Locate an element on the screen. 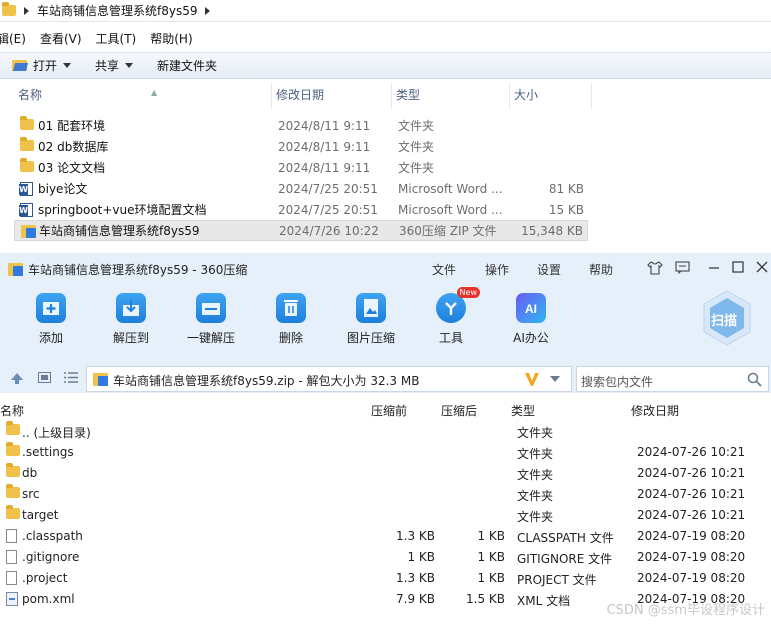 Image resolution: width=771 pixels, height=624 pixels. one-click-extract-label: 一键解压 is located at coordinates (210, 338).